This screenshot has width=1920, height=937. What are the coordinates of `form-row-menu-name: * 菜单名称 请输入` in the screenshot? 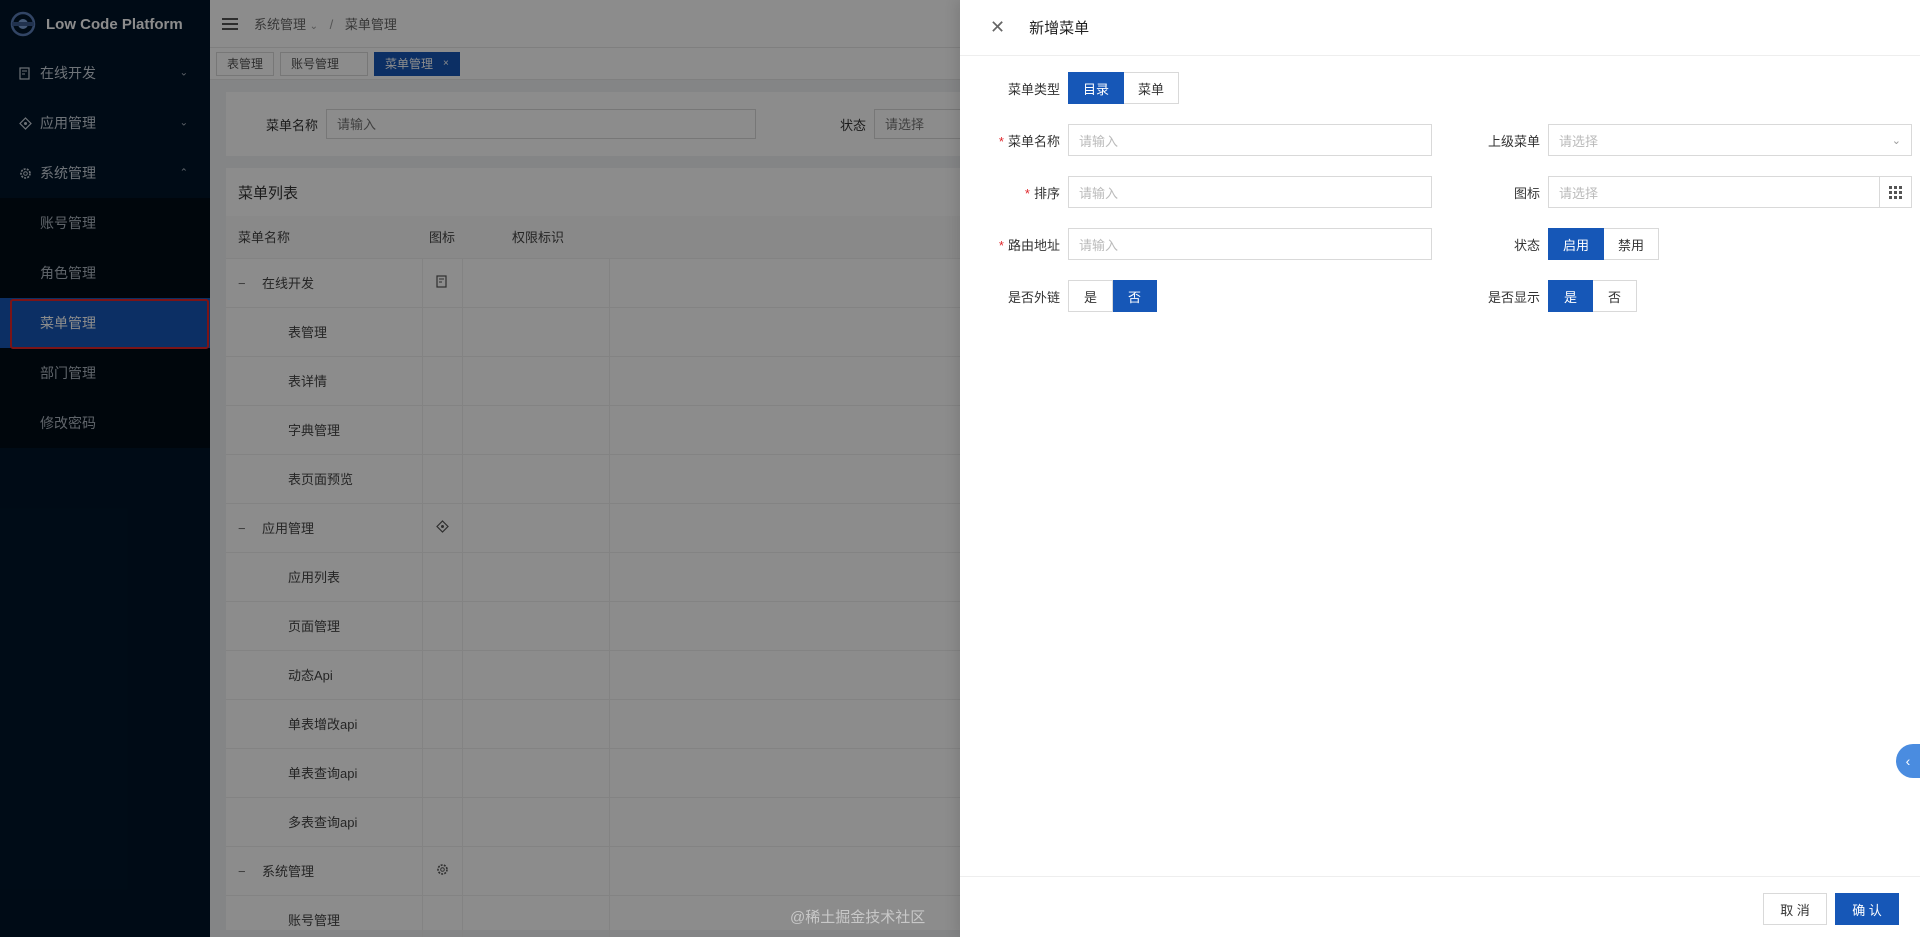 It's located at (1196, 140).